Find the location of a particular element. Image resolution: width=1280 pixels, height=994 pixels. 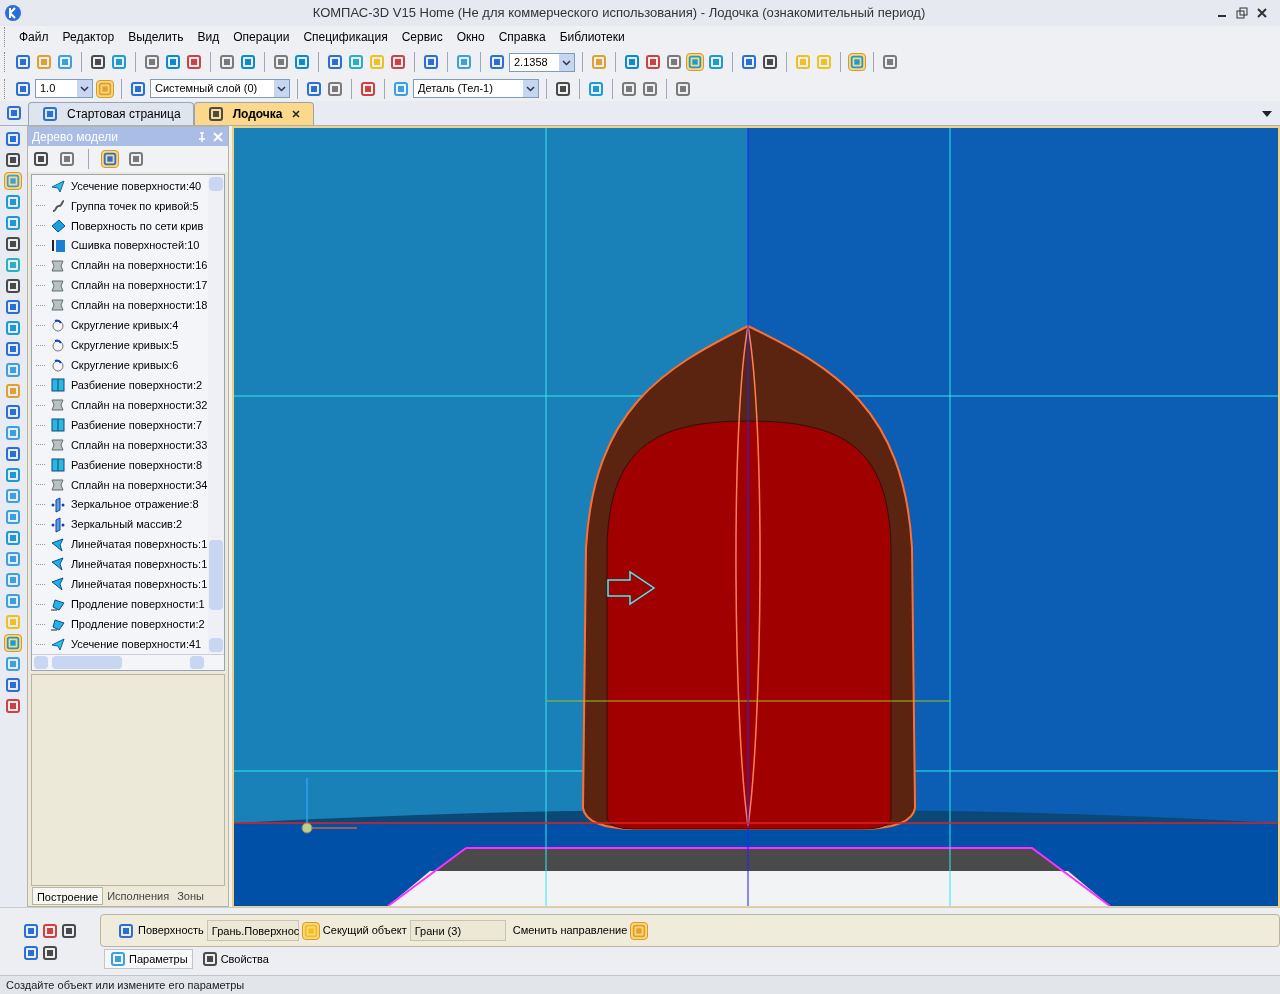

tree-item: Разбиение поверхности:8 is located at coordinates (121, 464).